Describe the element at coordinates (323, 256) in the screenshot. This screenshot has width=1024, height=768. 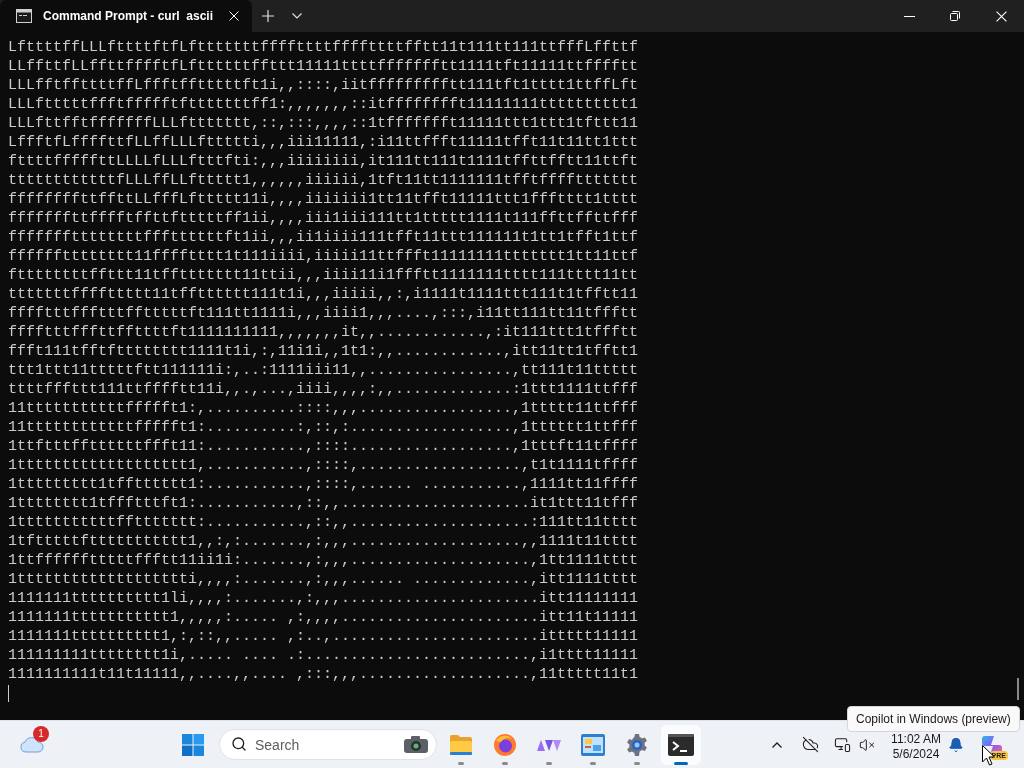
I see `ascii-art-line: fffffftttttttt11fffftttt1t111iiii,iiiii11ttffft11111111ttttttt1tt11ttf` at that location.